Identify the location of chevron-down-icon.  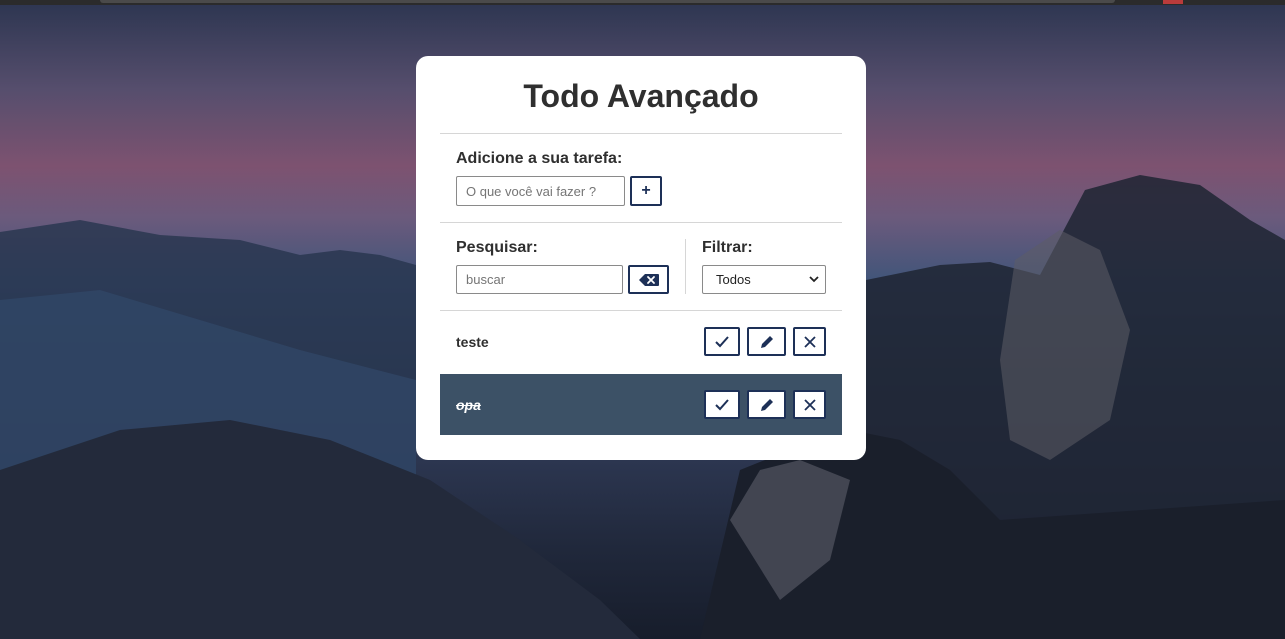
(814, 279).